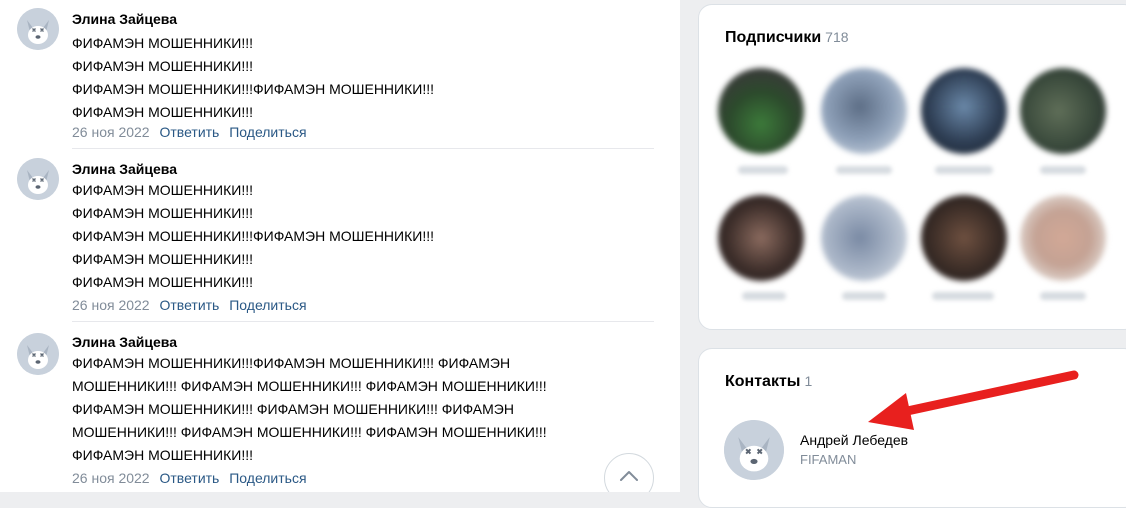 Image resolution: width=1126 pixels, height=508 pixels. Describe the element at coordinates (973, 400) in the screenshot. I see `red-arrow-annotation` at that location.